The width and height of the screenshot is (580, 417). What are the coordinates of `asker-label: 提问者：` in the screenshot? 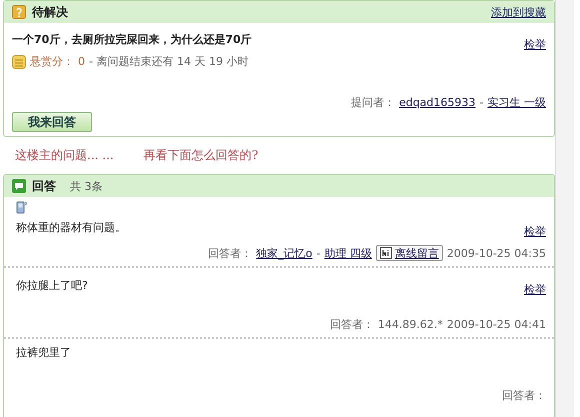 It's located at (373, 102).